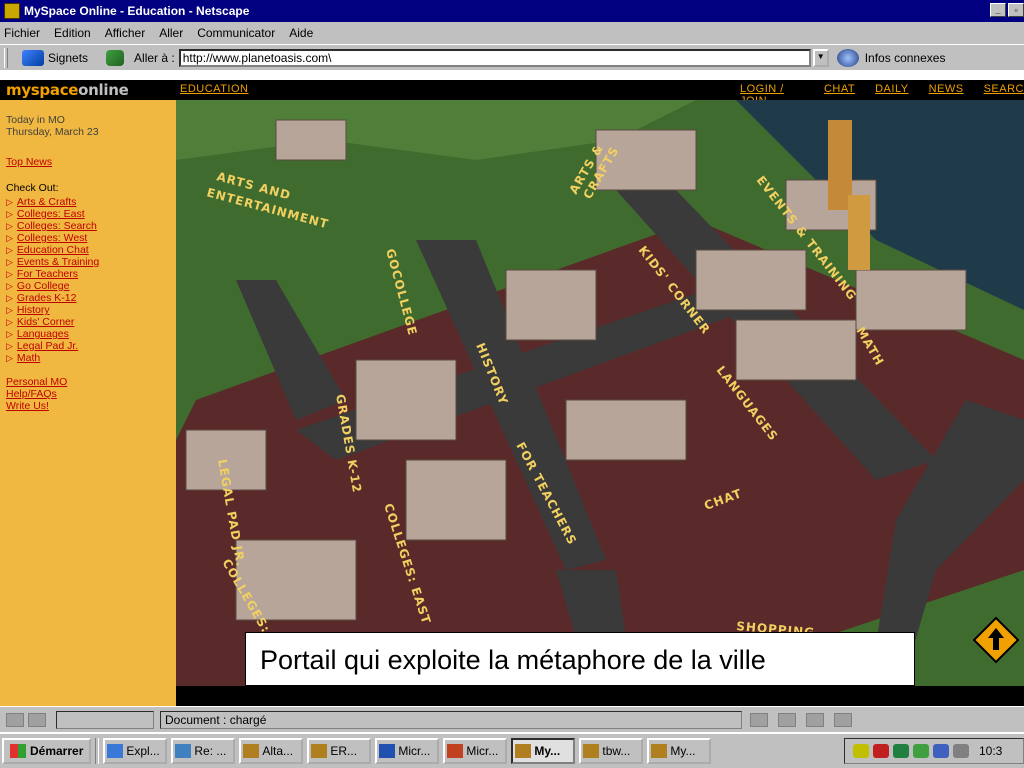 Image resolution: width=1024 pixels, height=768 pixels. Describe the element at coordinates (759, 719) in the screenshot. I see `navigator-icon` at that location.